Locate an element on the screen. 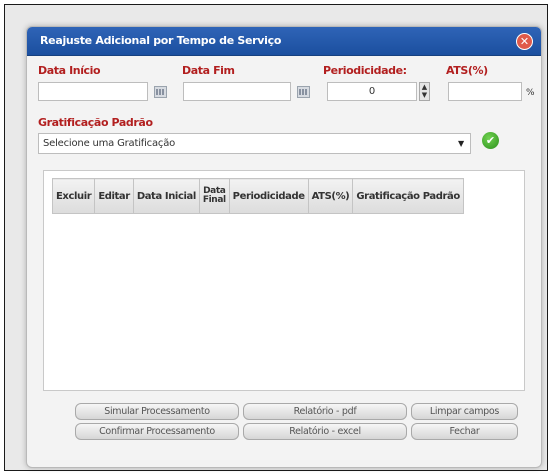  column-header-editar: Editar is located at coordinates (114, 196).